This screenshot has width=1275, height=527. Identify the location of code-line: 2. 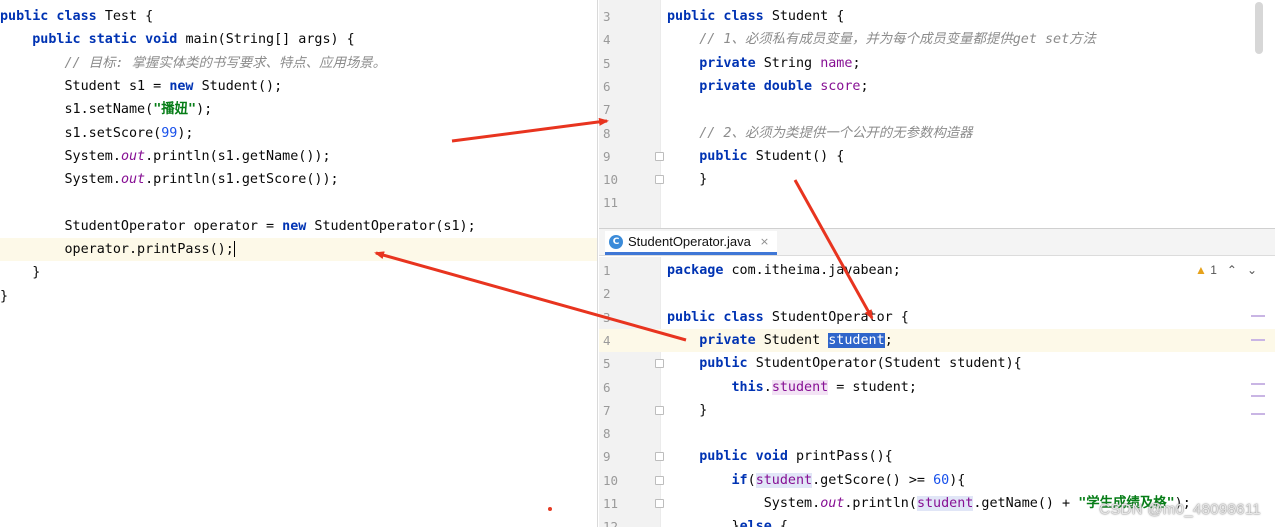
(937, 293).